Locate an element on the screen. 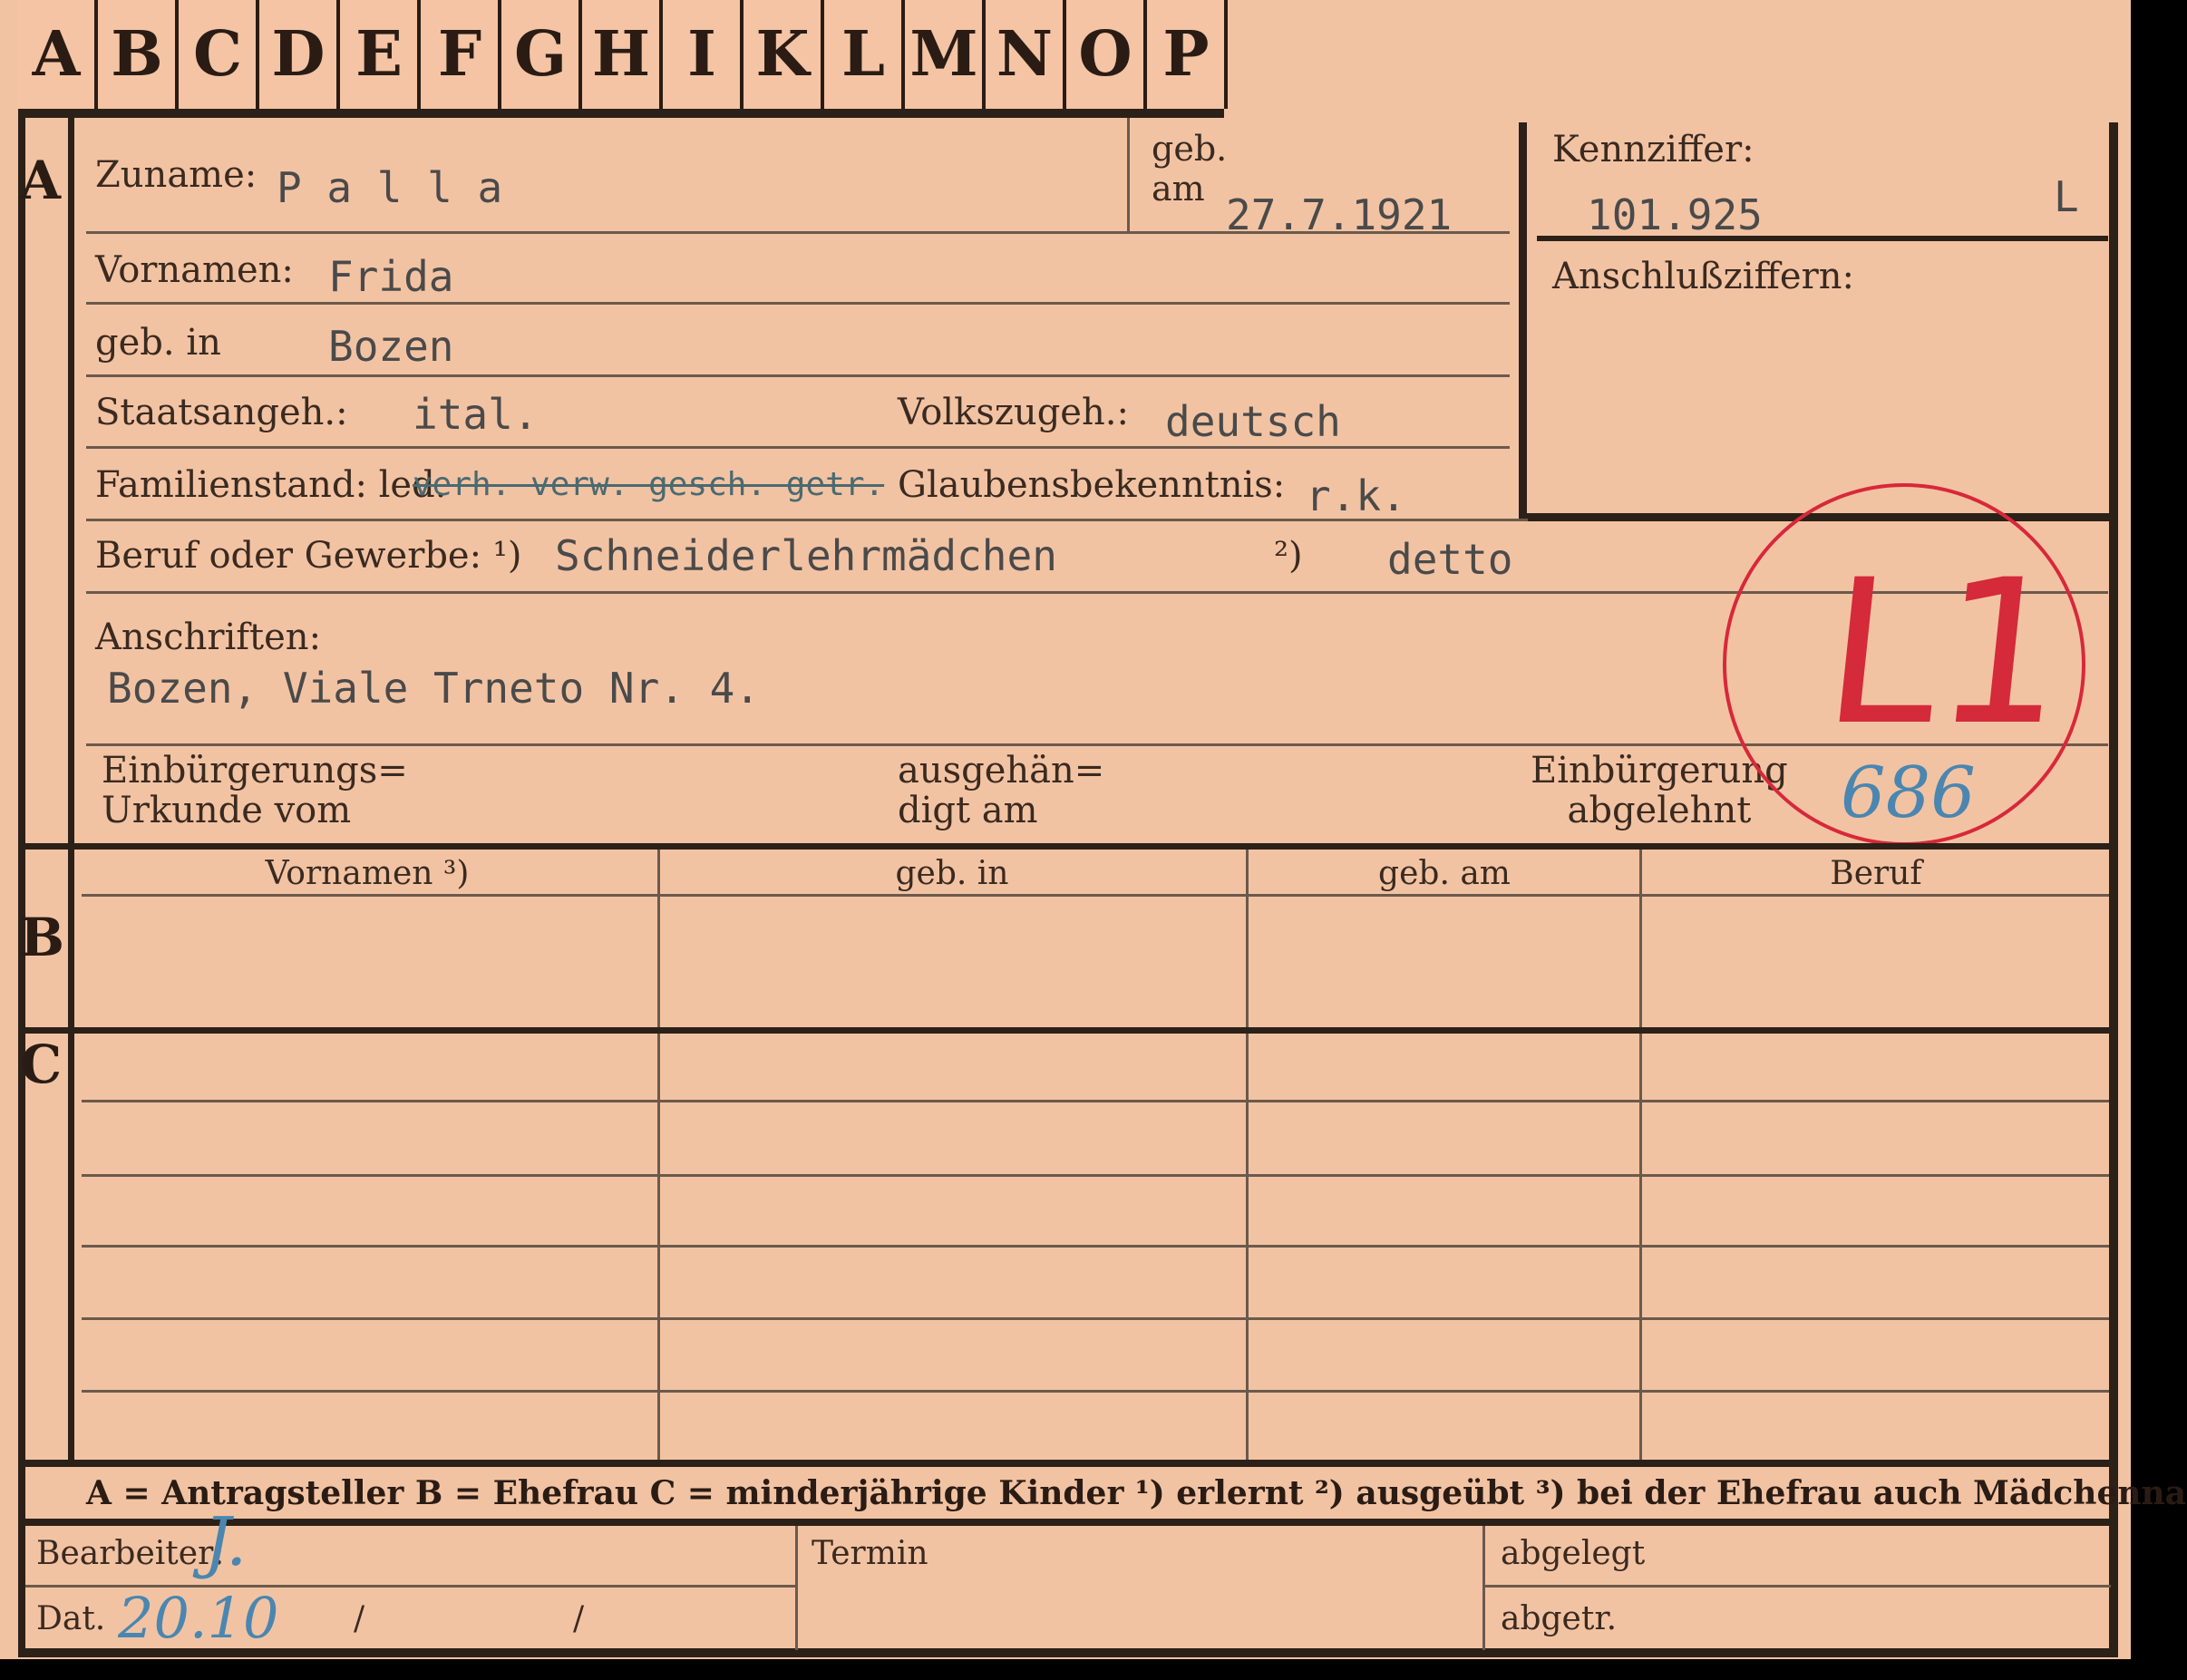 This screenshot has height=1680, width=2187. staatsangeh-value: ital. is located at coordinates (476, 415).